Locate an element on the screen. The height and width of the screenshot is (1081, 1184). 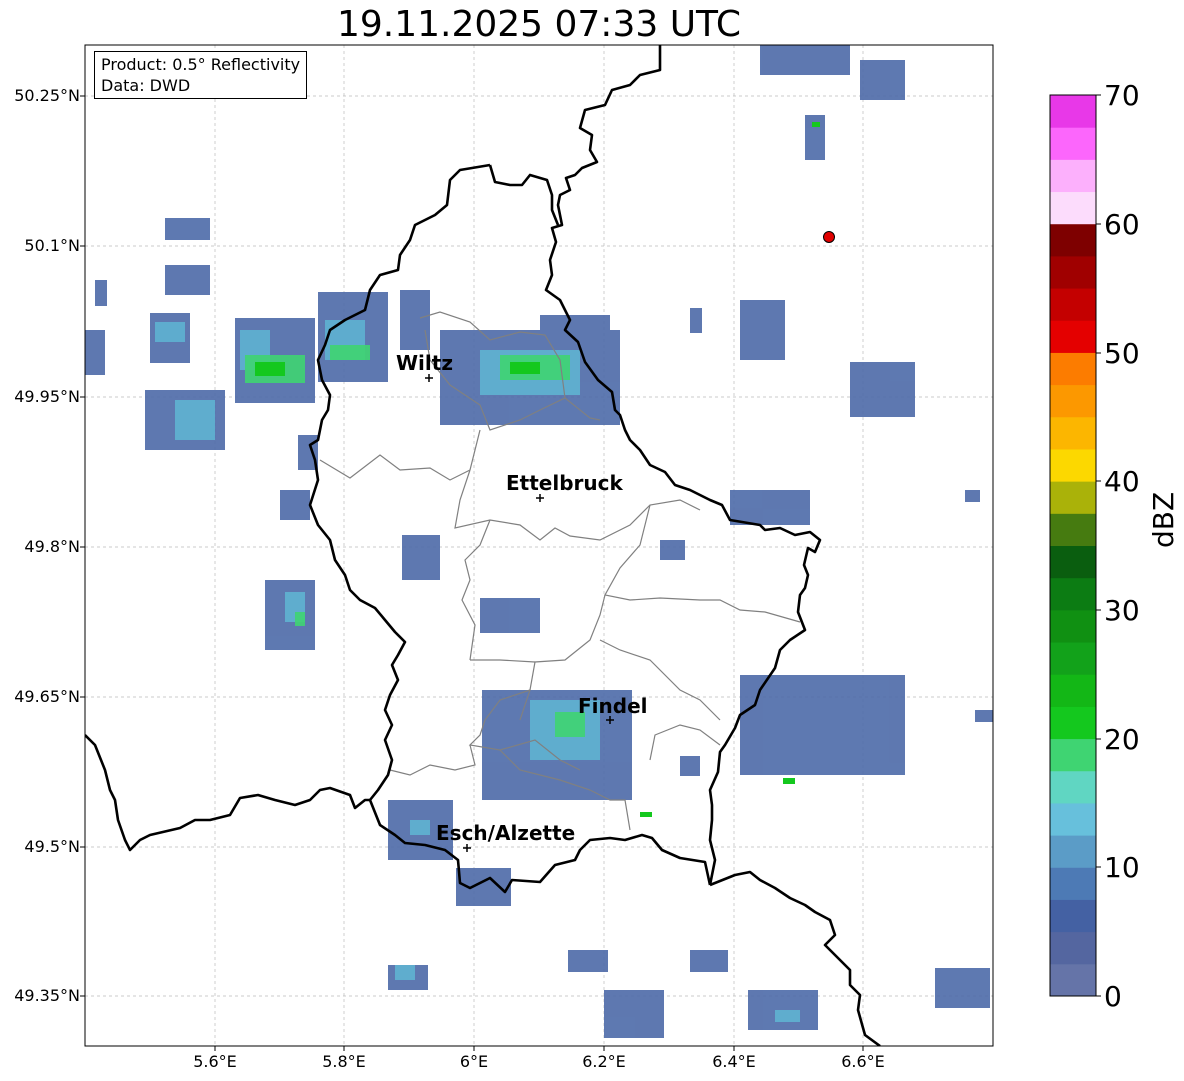
lat-label: 49.8°N is located at coordinates (52, 546).